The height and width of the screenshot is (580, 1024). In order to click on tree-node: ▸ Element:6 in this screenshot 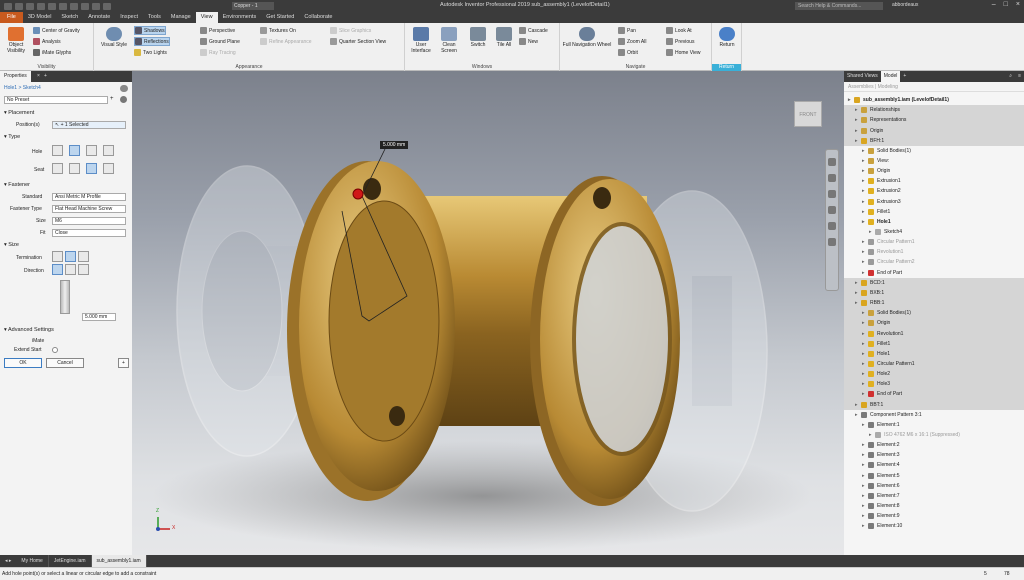, I will do `click(934, 486)`.